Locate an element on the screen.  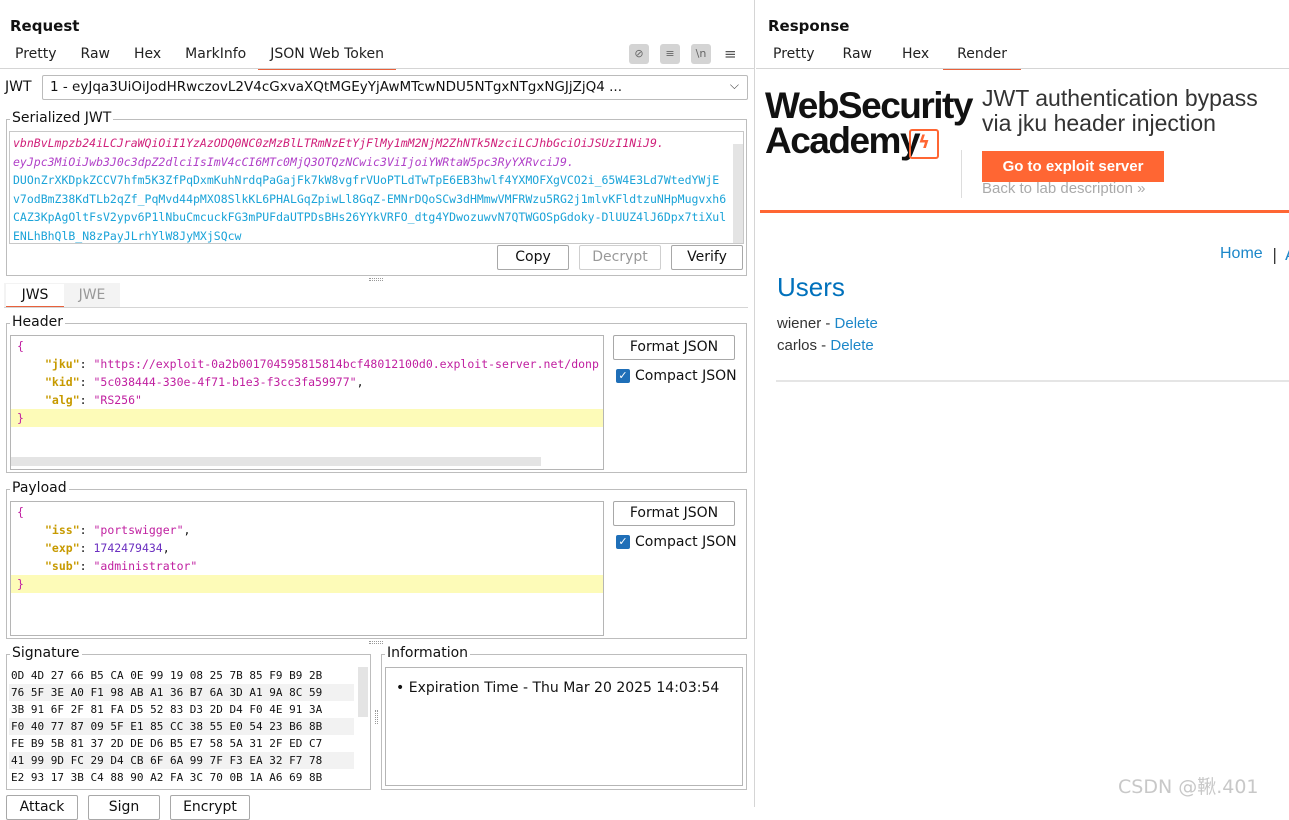
payload-format-json-button: Format JSON is located at coordinates (674, 513).